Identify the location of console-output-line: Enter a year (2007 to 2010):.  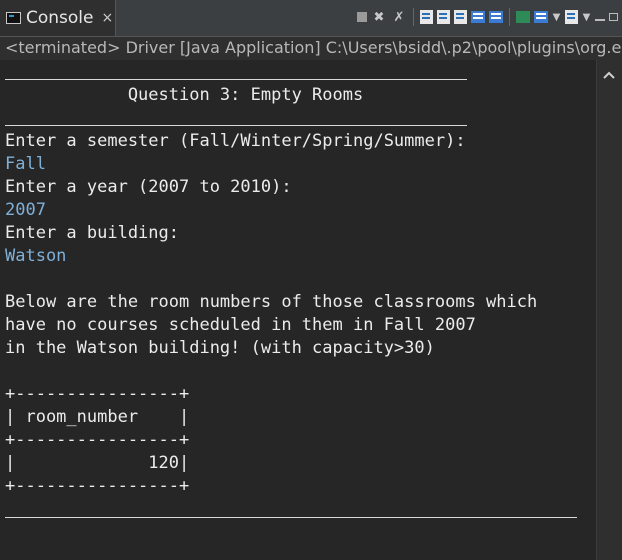
(148, 187).